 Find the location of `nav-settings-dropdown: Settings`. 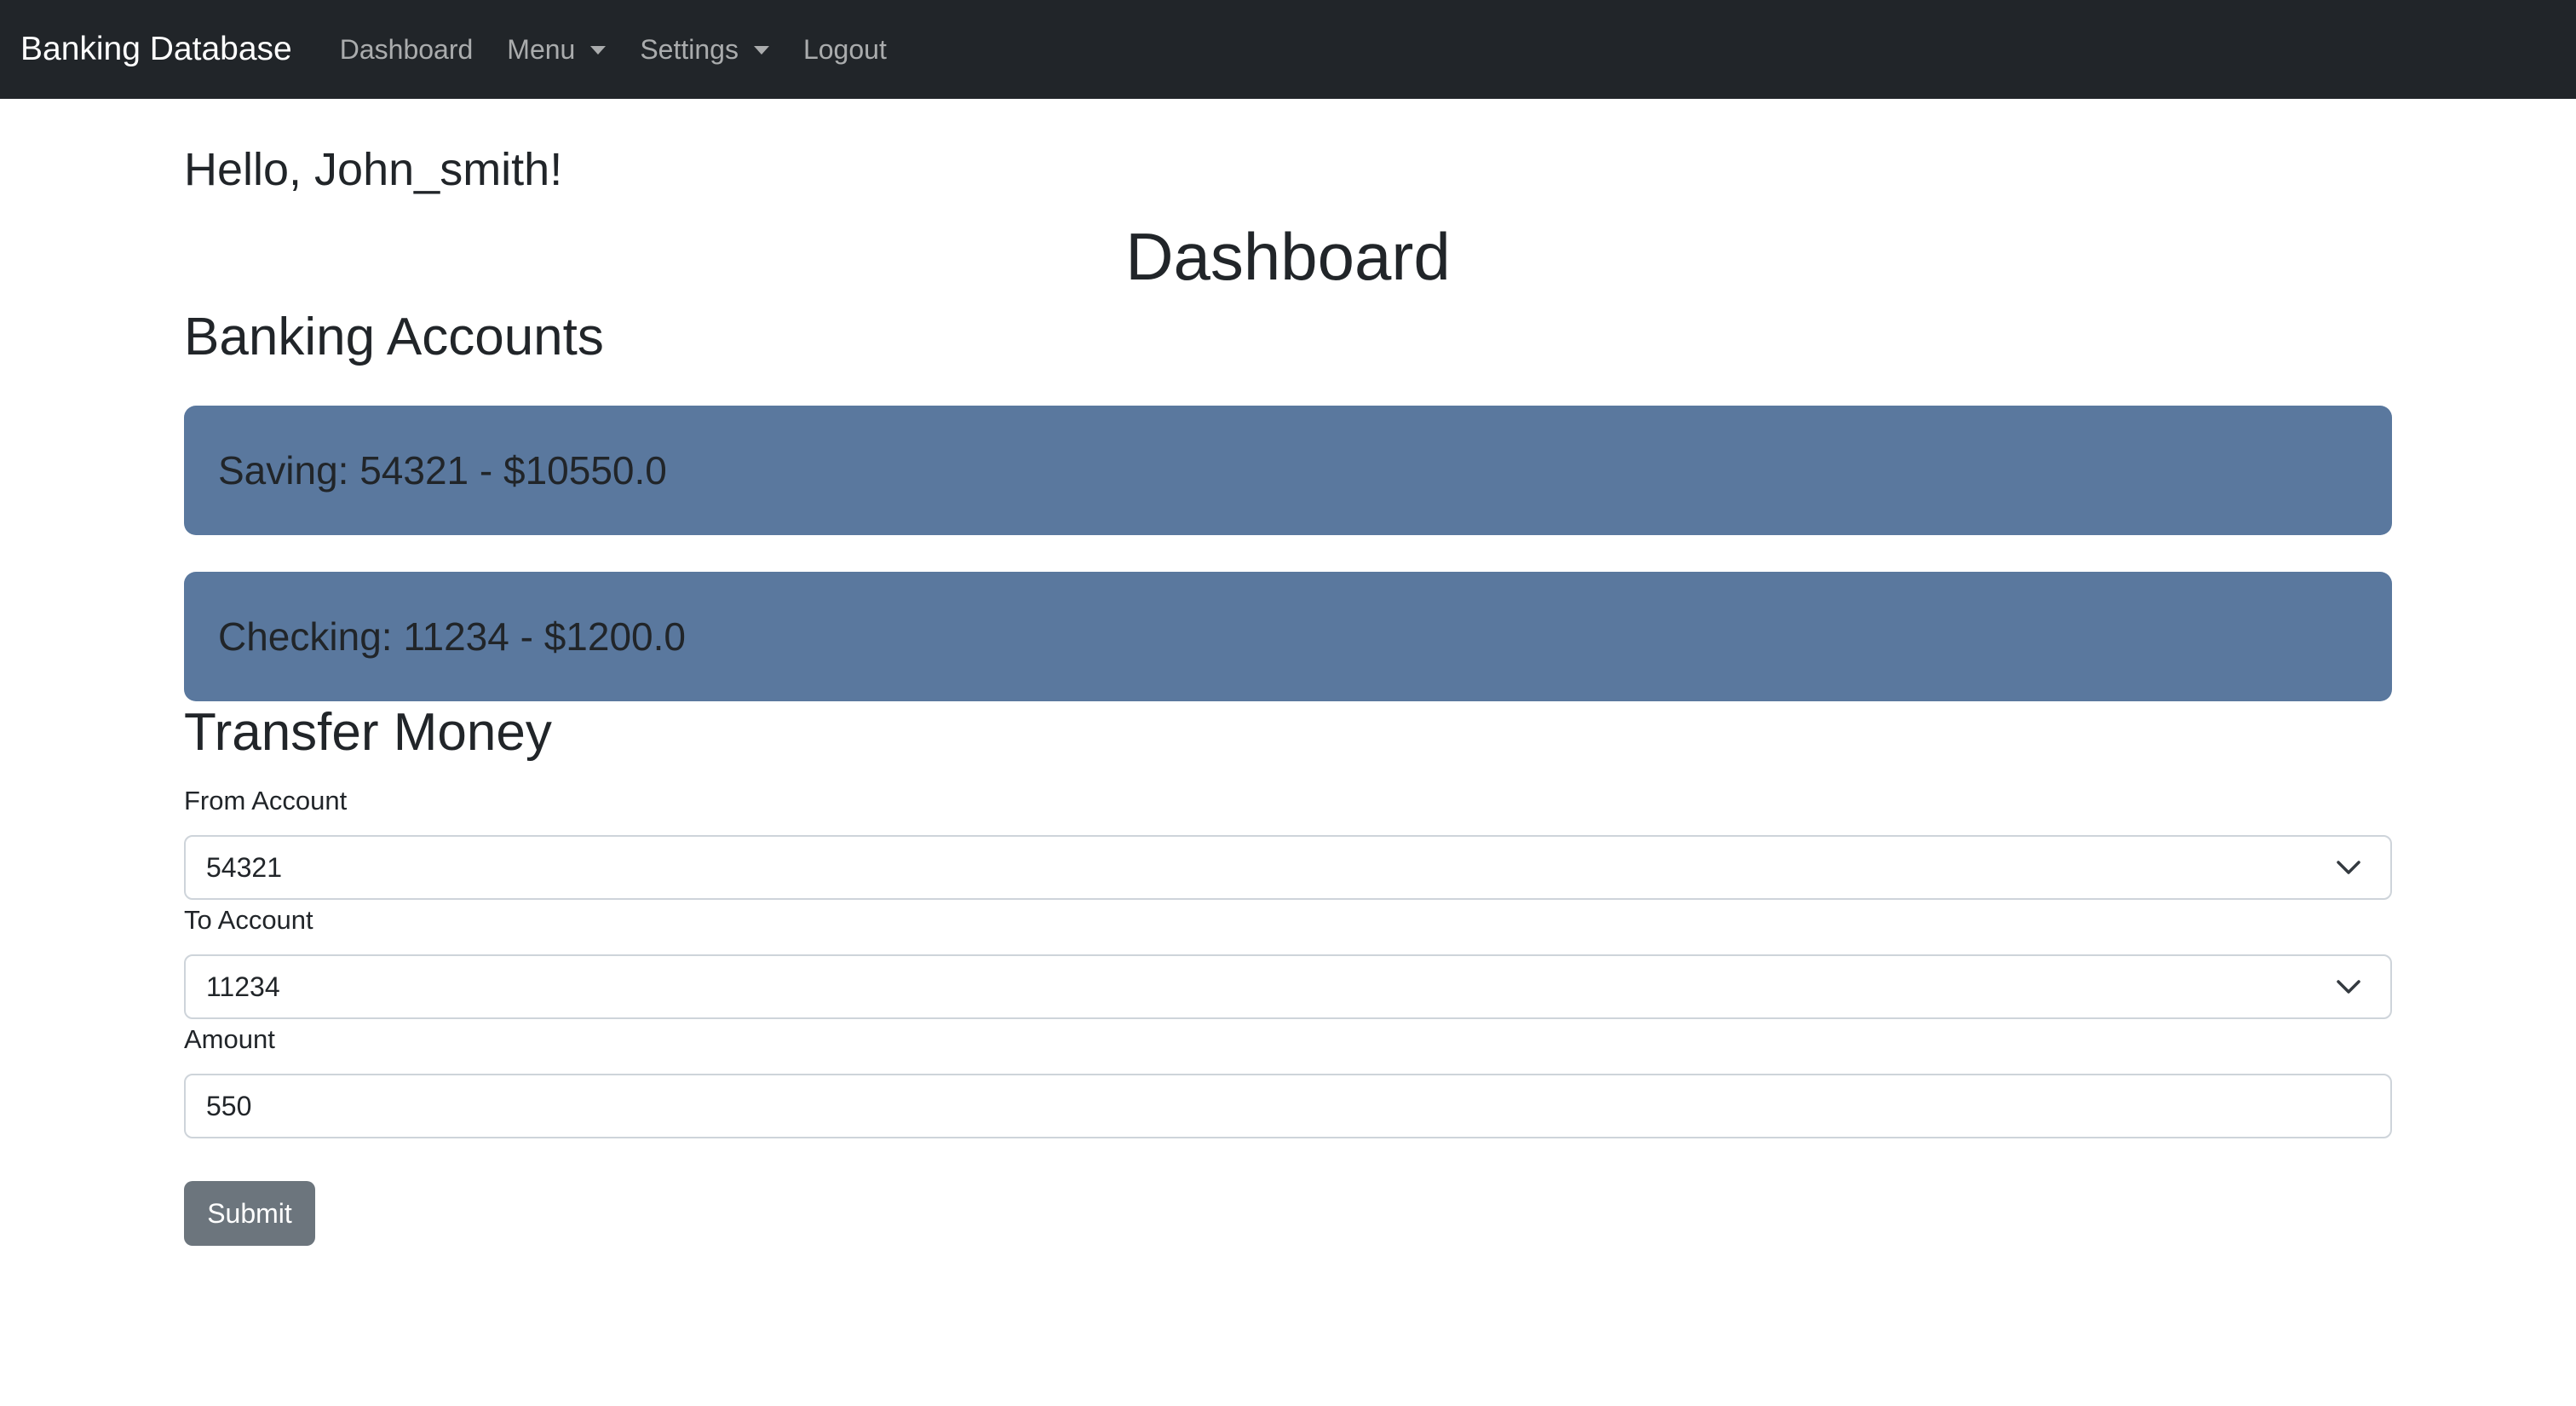

nav-settings-dropdown: Settings is located at coordinates (705, 50).